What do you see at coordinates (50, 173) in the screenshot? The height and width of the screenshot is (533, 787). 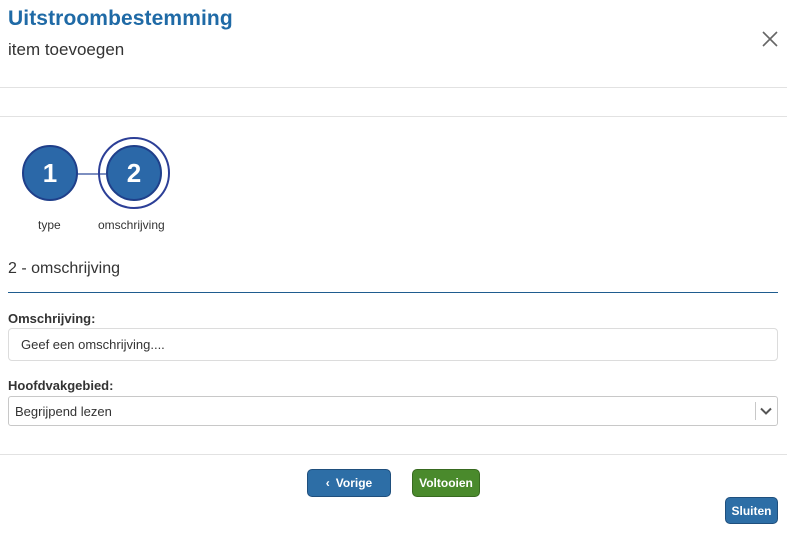 I see `step-1-circle: 1` at bounding box center [50, 173].